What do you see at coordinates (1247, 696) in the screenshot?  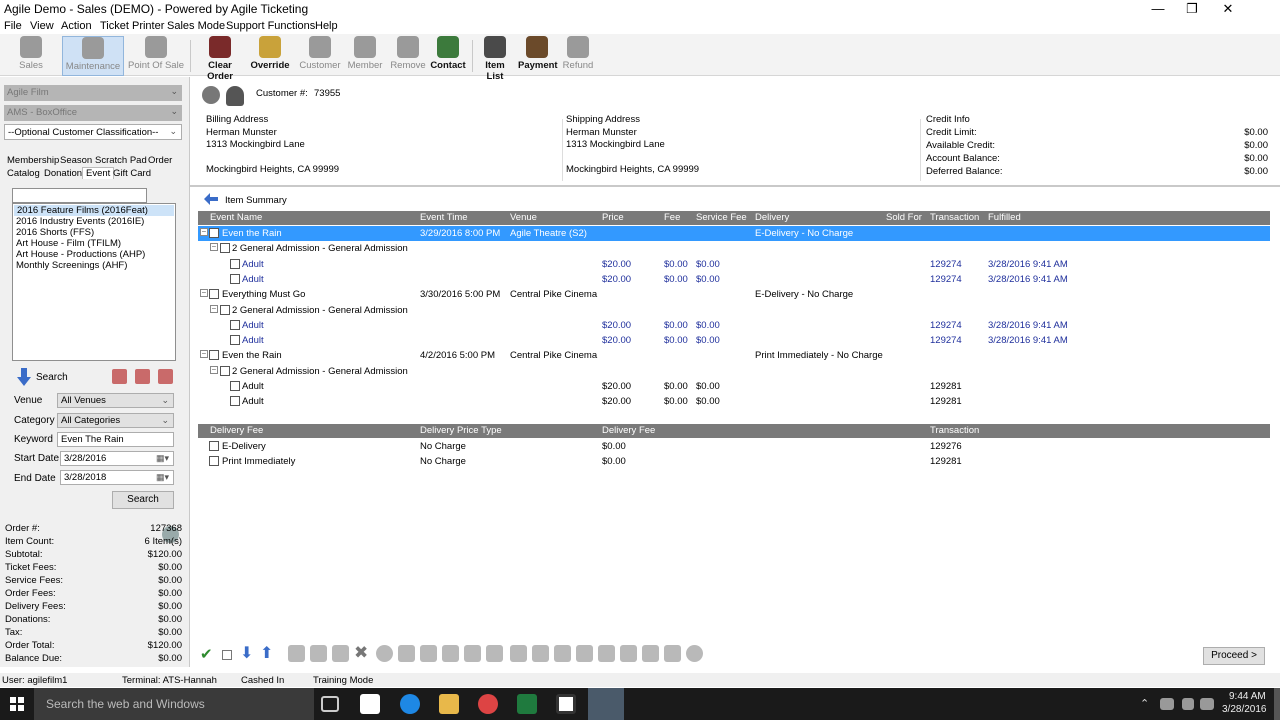 I see `clock-time: 9:44 AM` at bounding box center [1247, 696].